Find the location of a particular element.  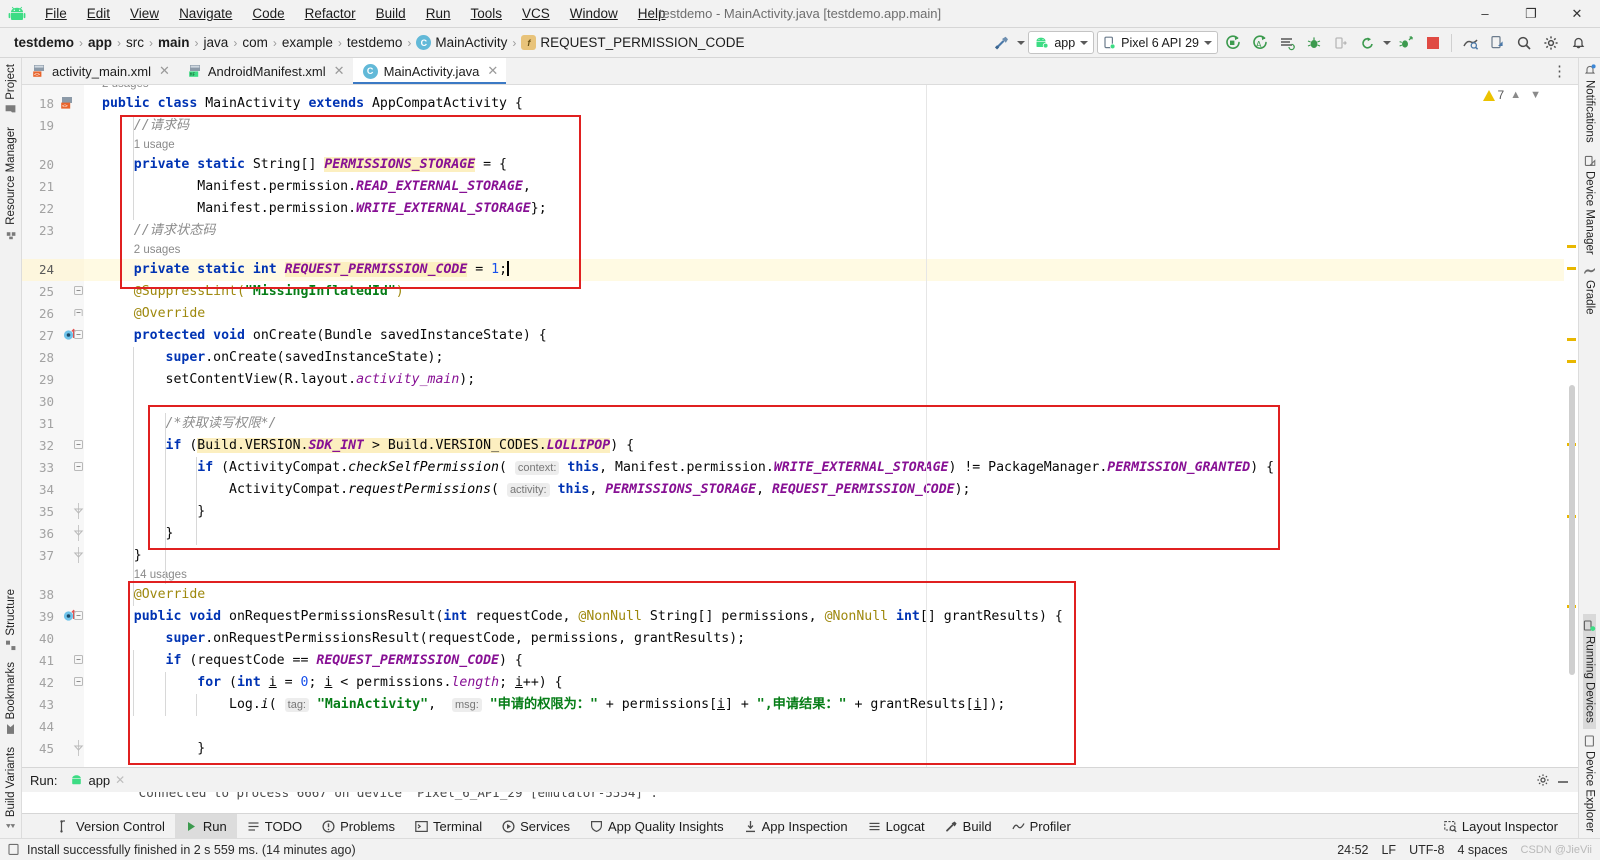

breadcrumb-testdemo-project: testdemo is located at coordinates (44, 42).